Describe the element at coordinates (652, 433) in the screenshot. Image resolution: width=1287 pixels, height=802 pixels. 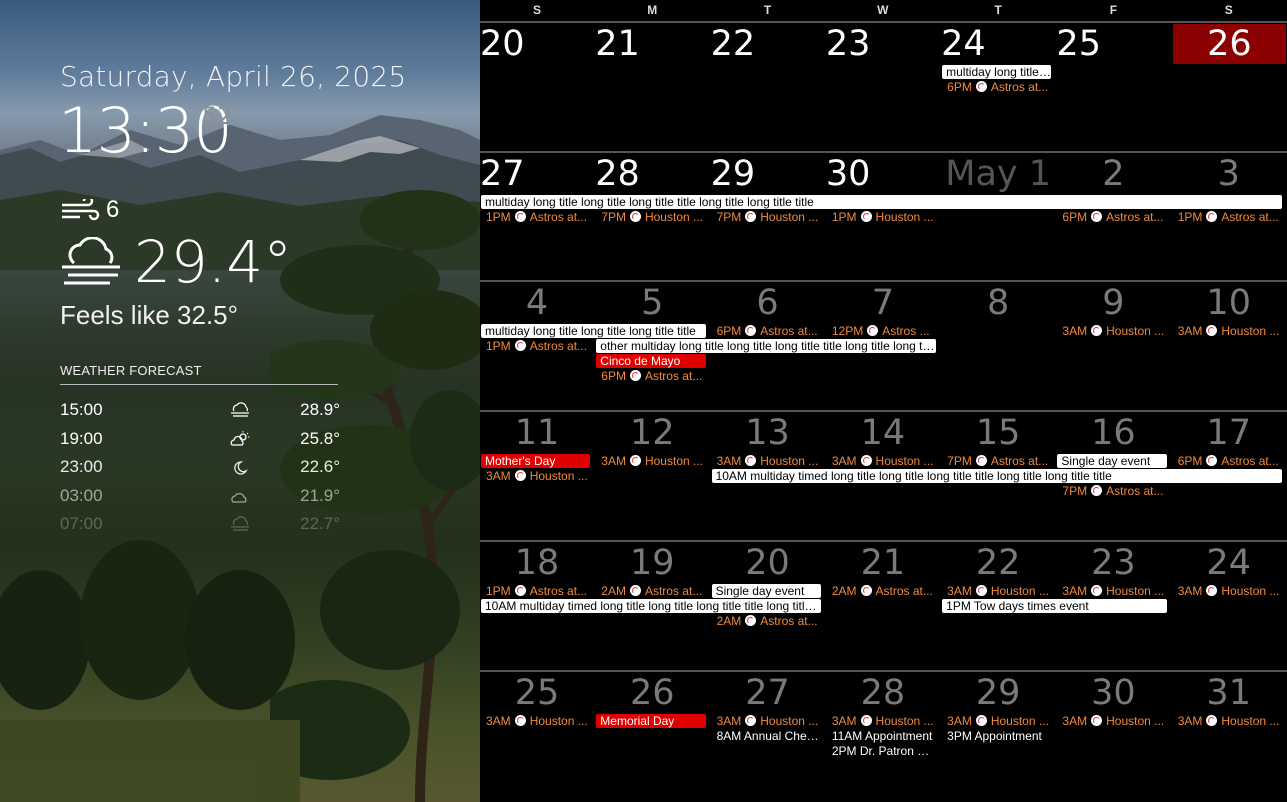
I see `day-number: 12` at that location.